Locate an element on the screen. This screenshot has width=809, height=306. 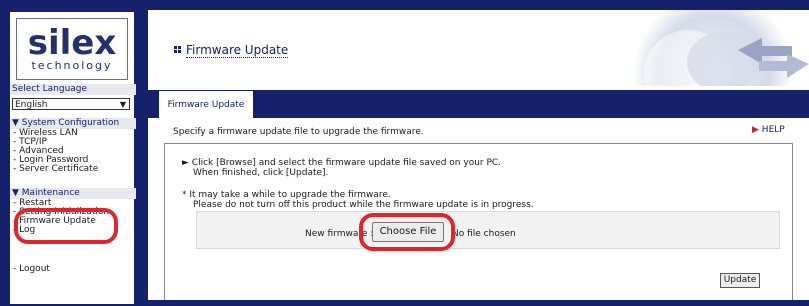
no-file-chosen-text: No file chosen is located at coordinates (484, 234).